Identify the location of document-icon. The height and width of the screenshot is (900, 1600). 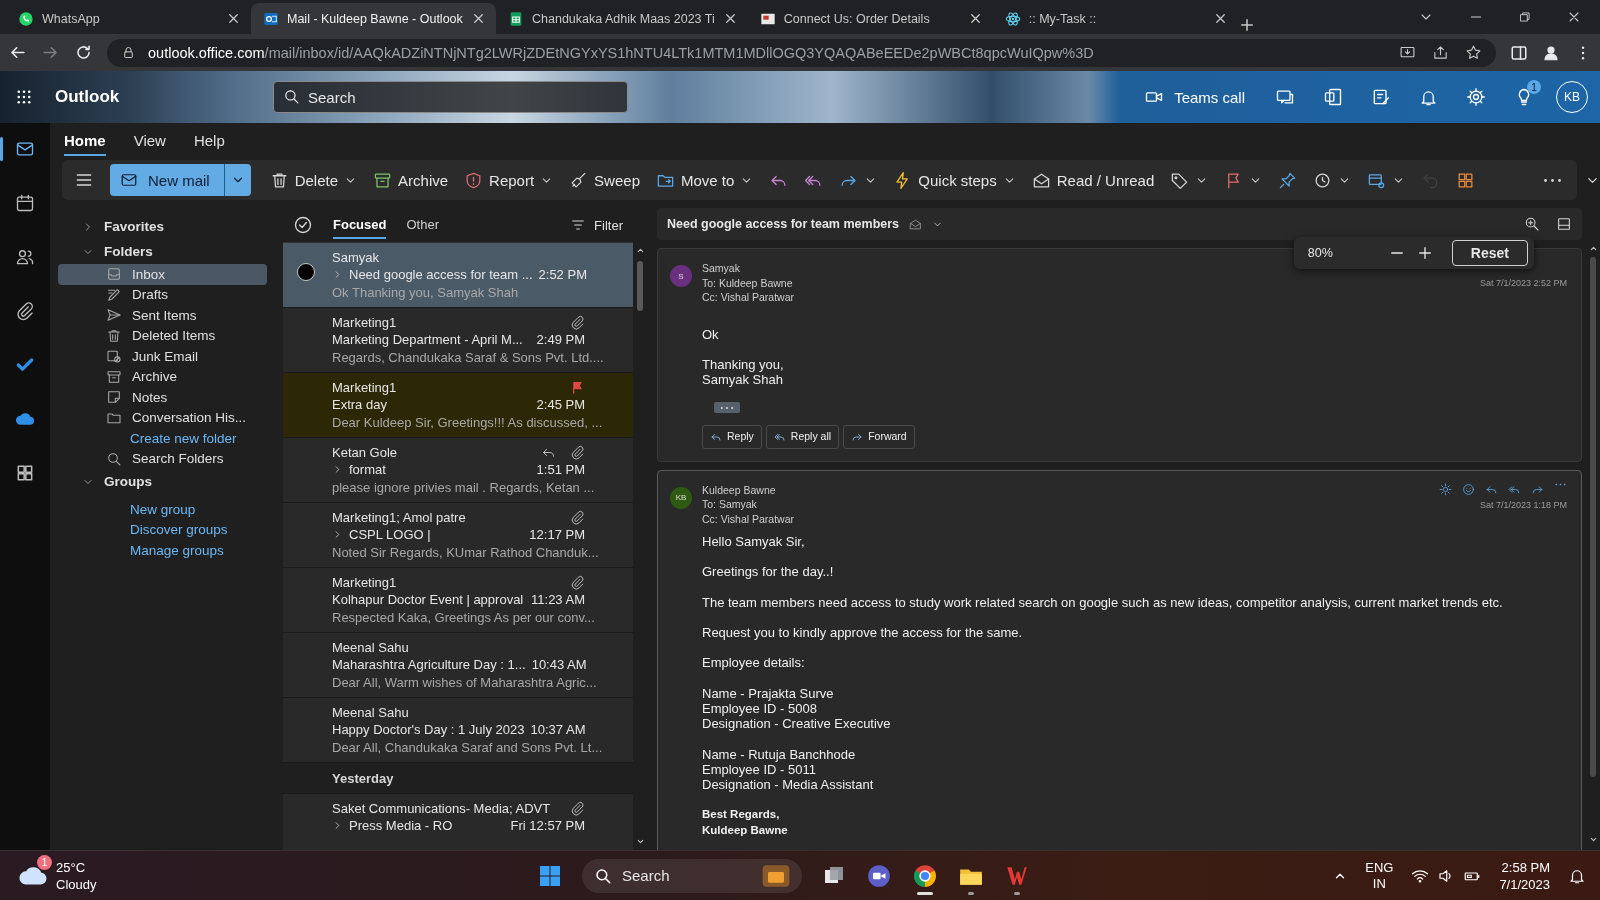
(1333, 97).